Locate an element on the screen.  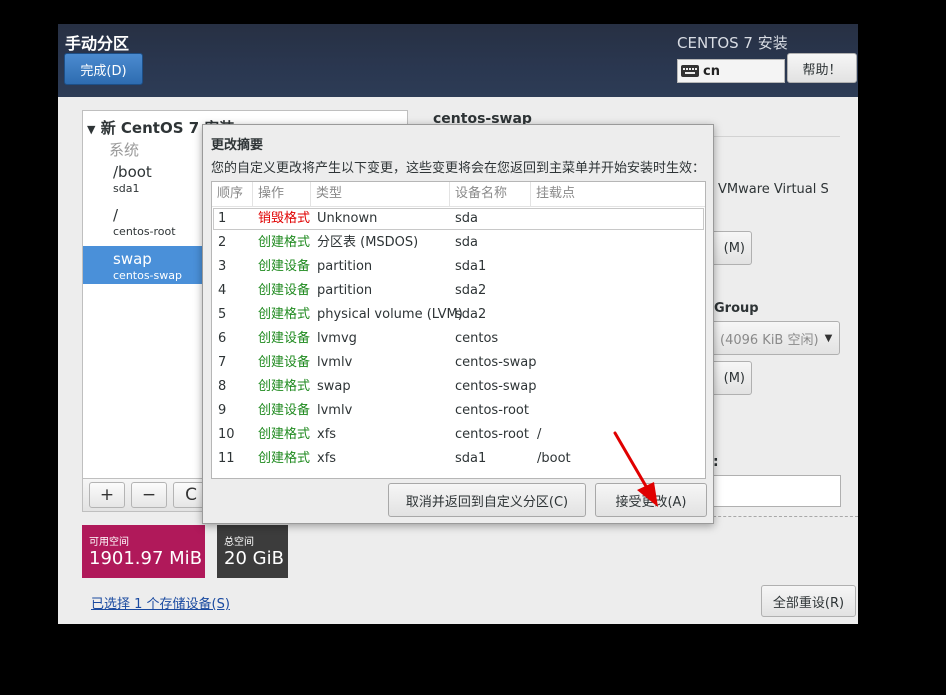
accept-changes-button: 接受更改(A) is located at coordinates (651, 500).